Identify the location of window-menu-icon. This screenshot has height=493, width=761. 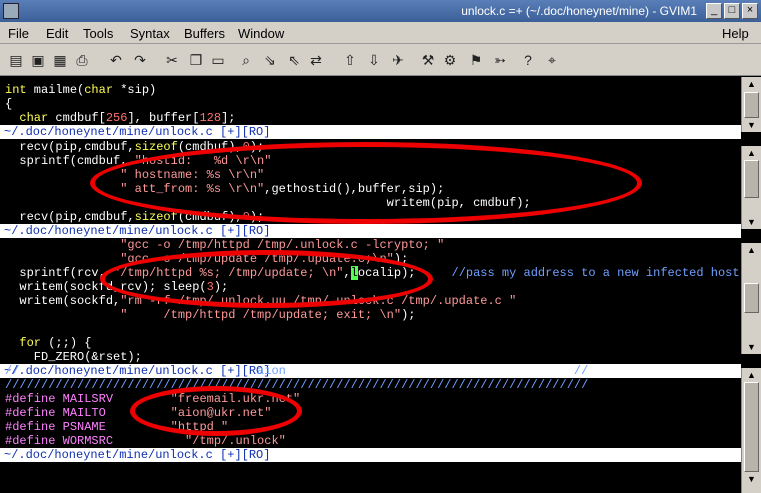
(11, 11).